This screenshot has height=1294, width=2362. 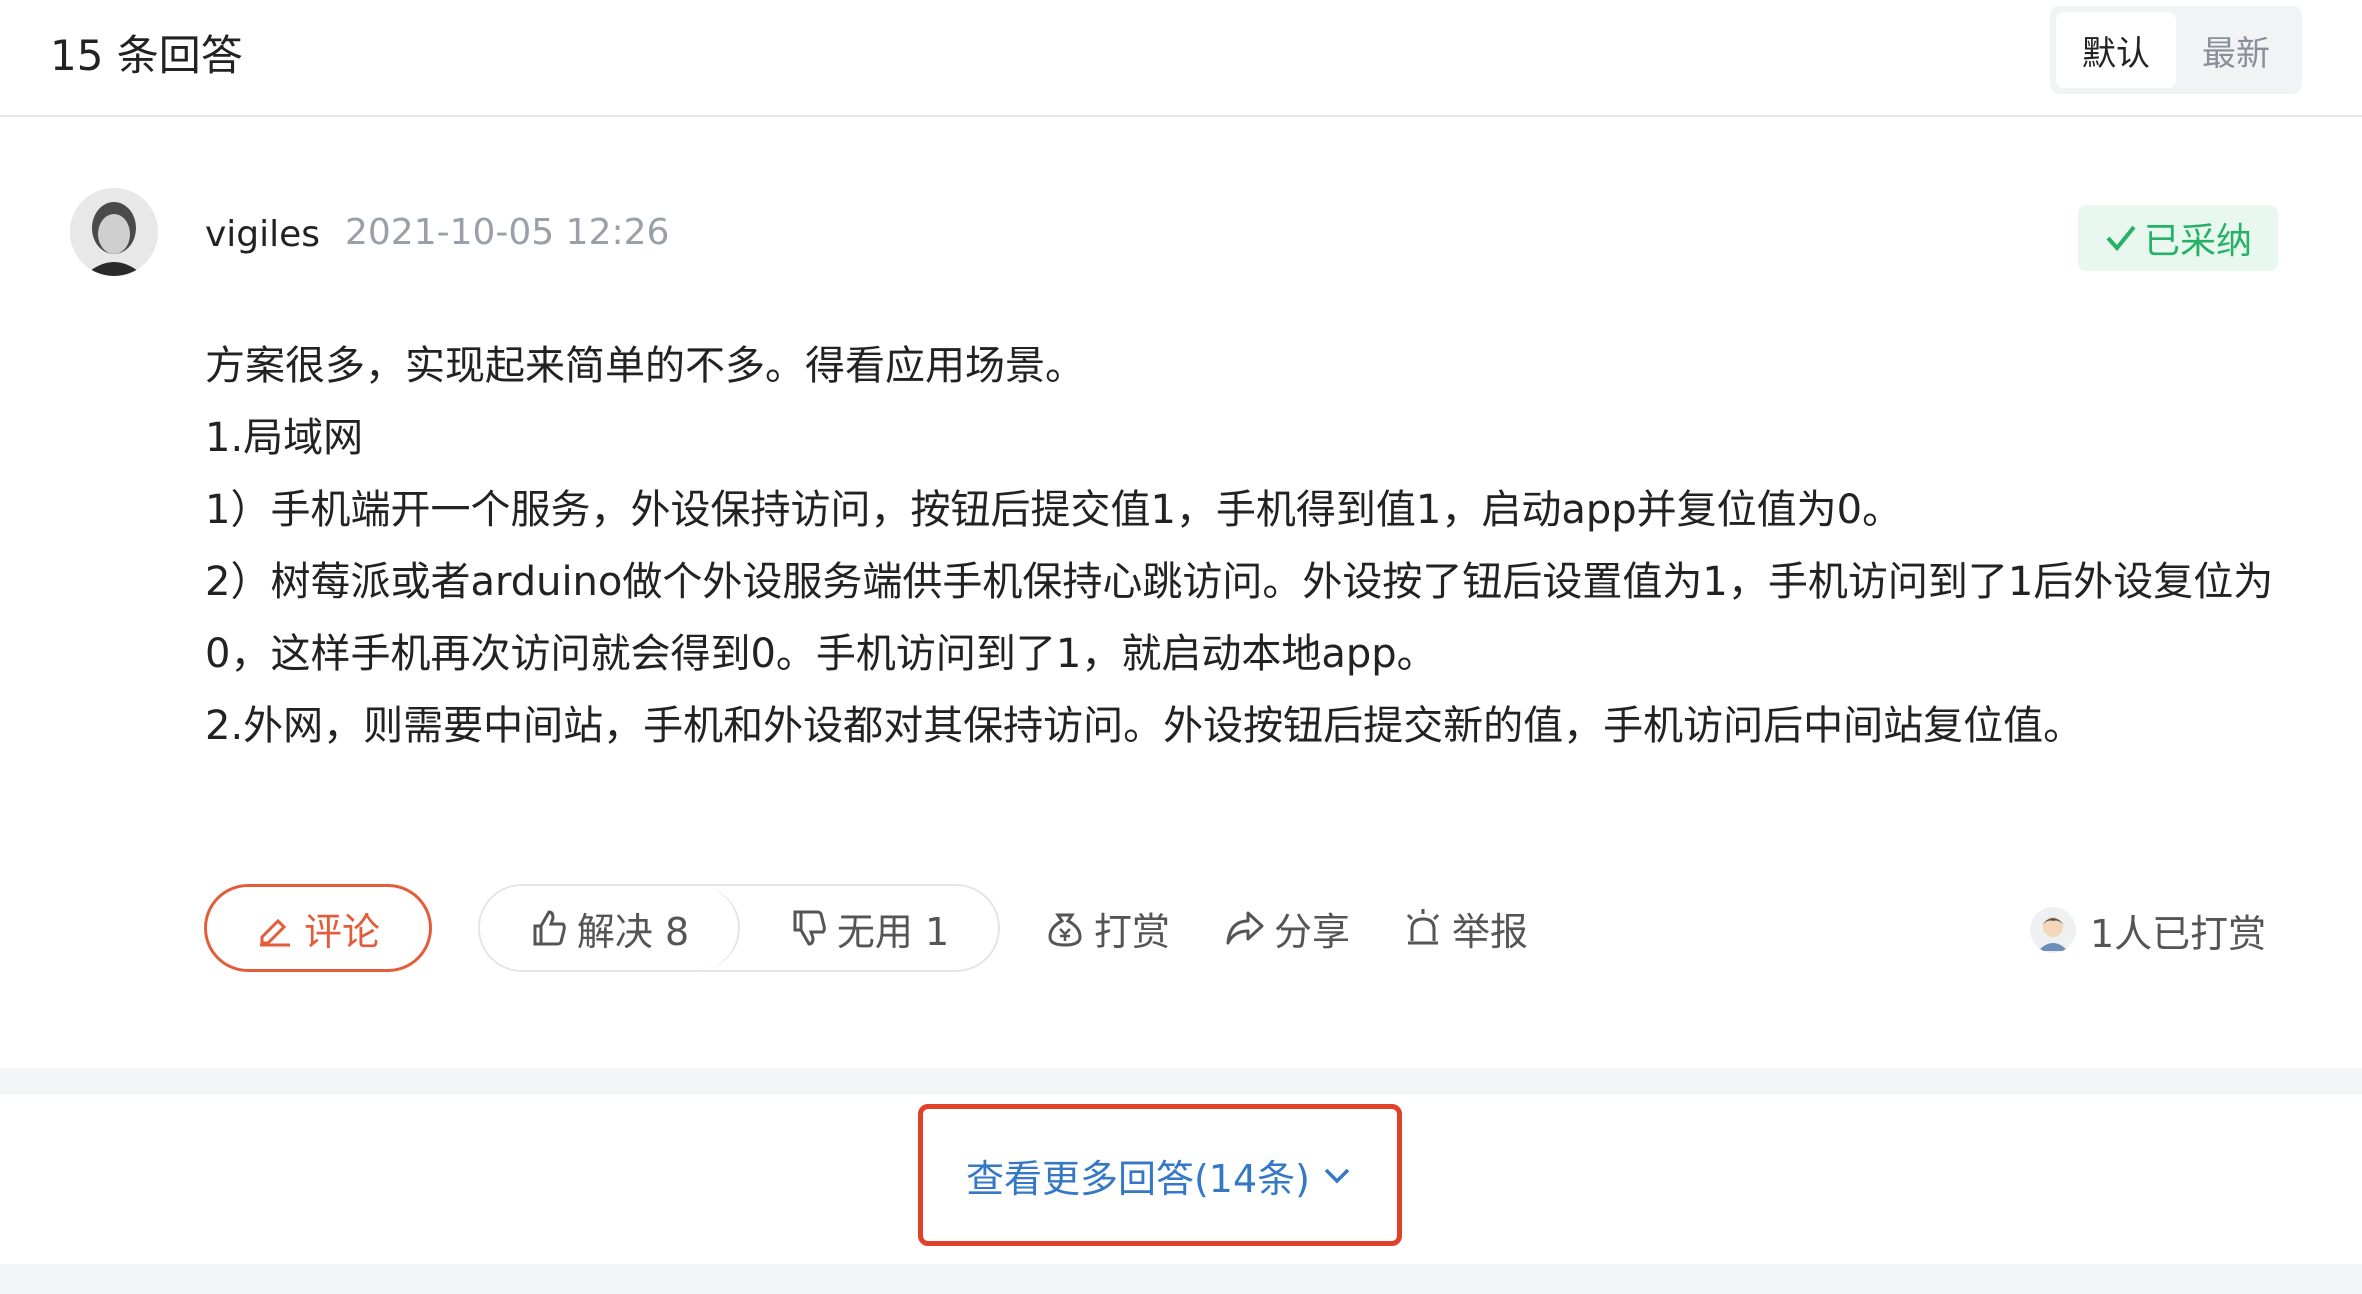 I want to click on answer-timestamp: 2021-10-05 12:26, so click(x=507, y=232).